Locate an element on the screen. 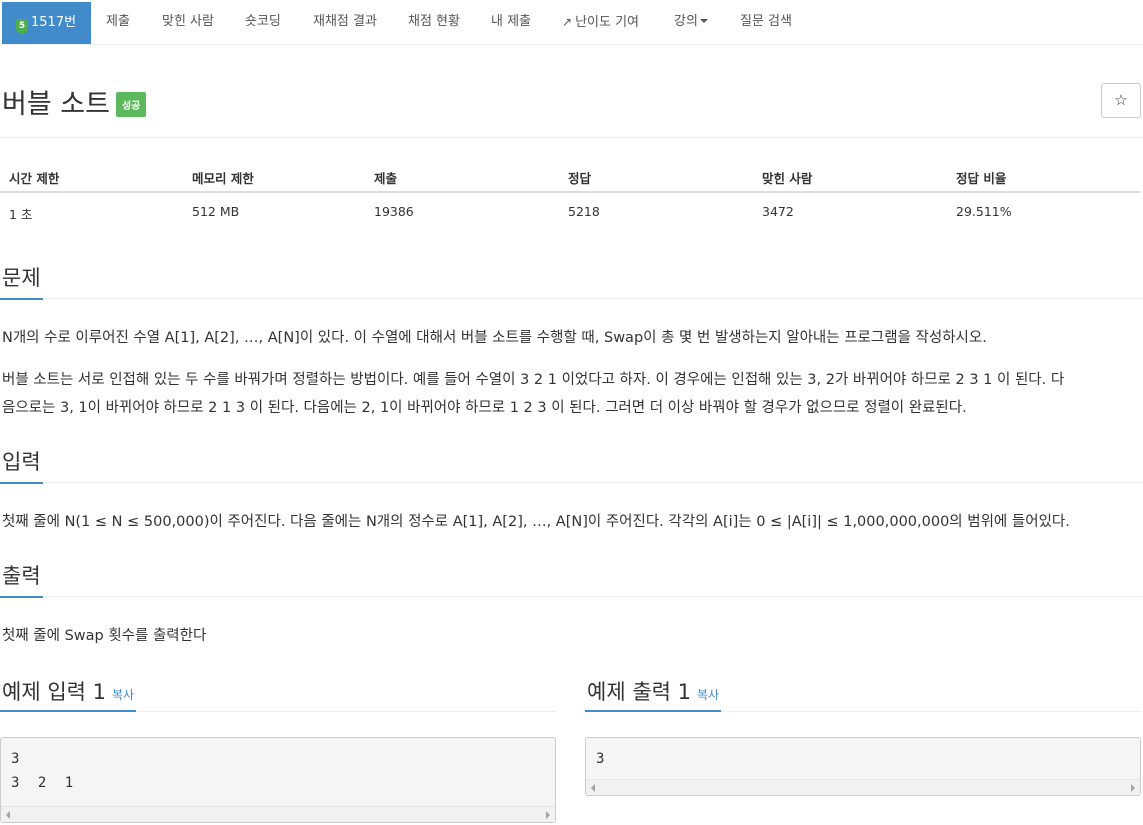 This screenshot has height=825, width=1143. output-heading: 출력 is located at coordinates (21, 579).